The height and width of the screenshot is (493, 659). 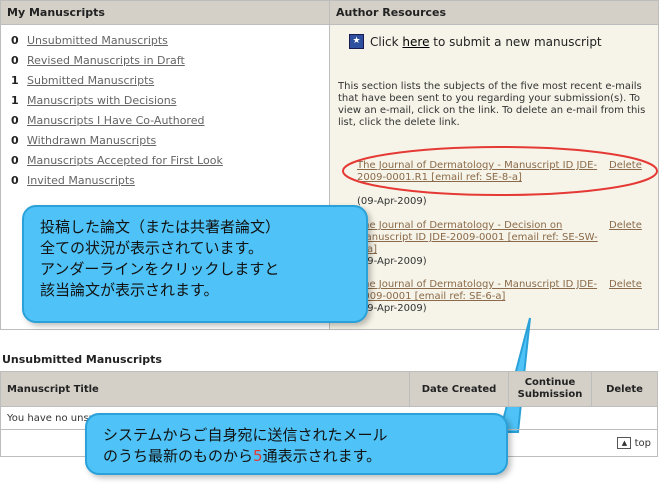 What do you see at coordinates (160, 227) in the screenshot?
I see `callout-line: 投稿した論文（または共著者論文）` at bounding box center [160, 227].